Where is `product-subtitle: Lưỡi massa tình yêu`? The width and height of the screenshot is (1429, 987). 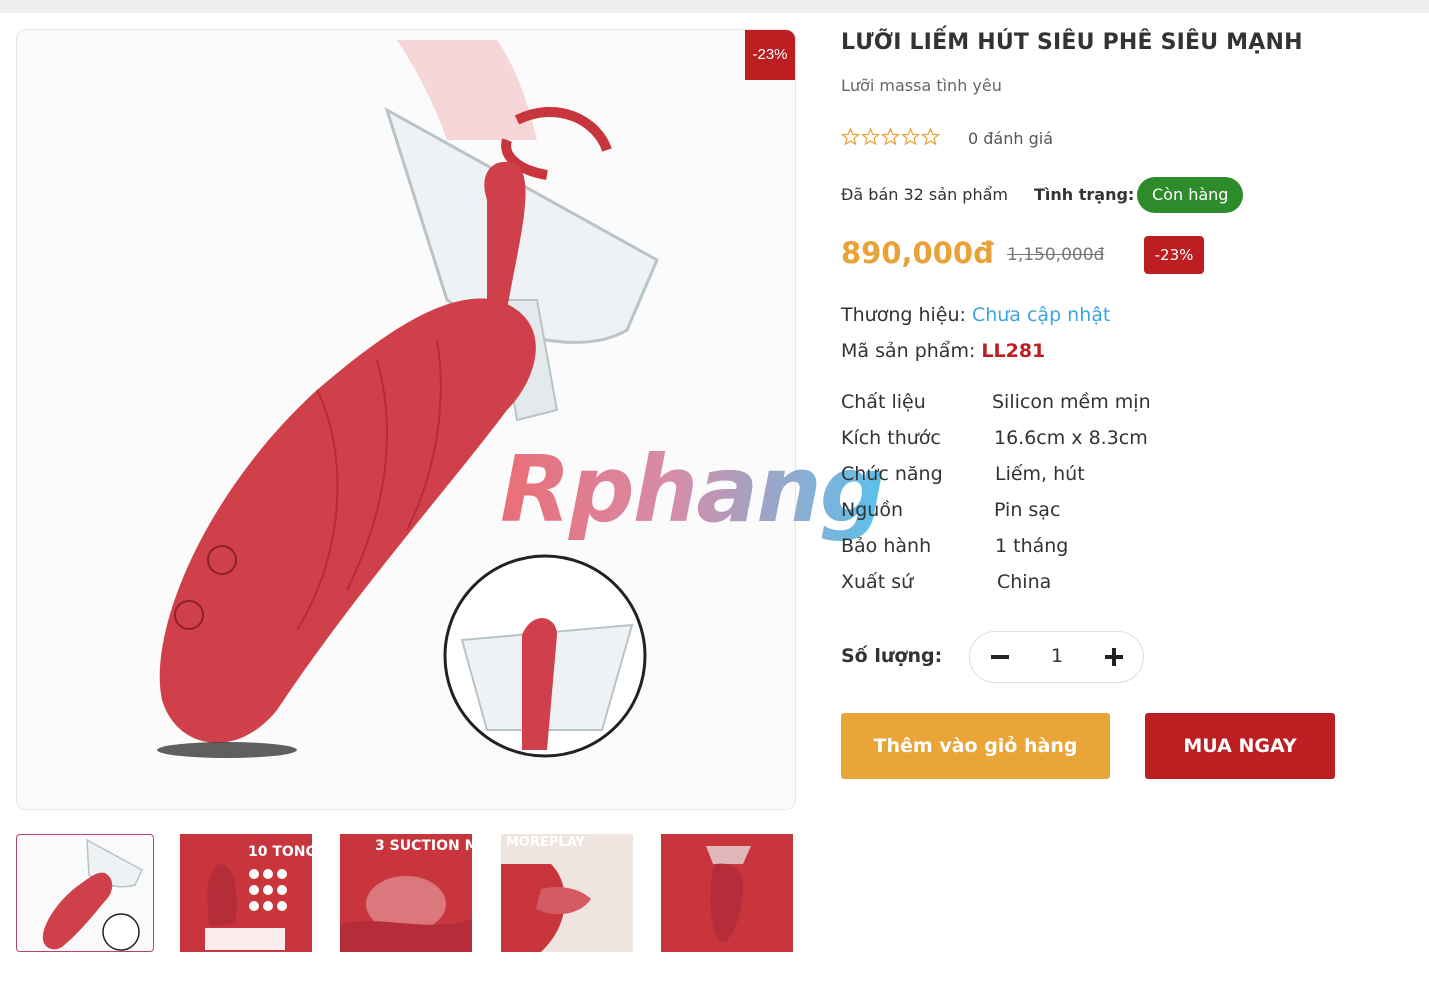
product-subtitle: Lưỡi massa tình yêu is located at coordinates (921, 85).